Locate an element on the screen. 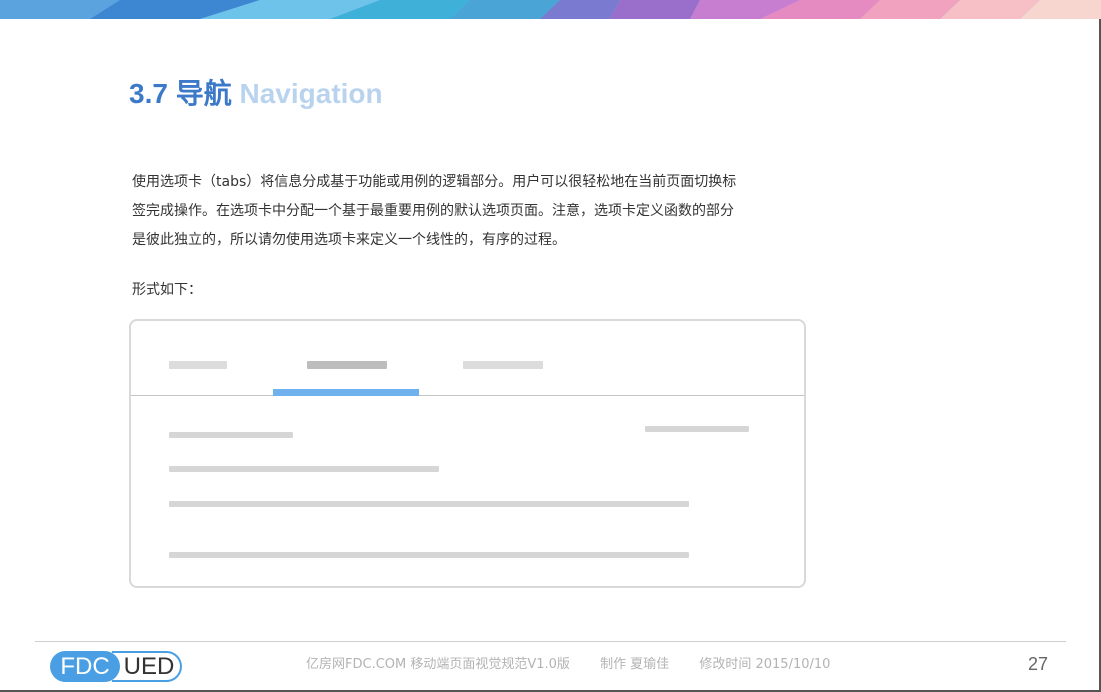  footer-divider is located at coordinates (550, 641).